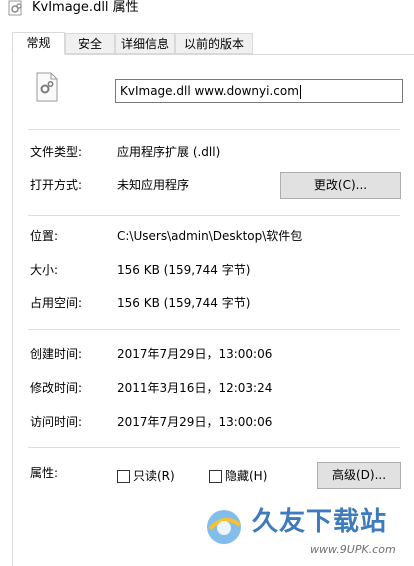 The image size is (414, 566). Describe the element at coordinates (353, 549) in the screenshot. I see `watermark-url: www.9UPK.com` at that location.